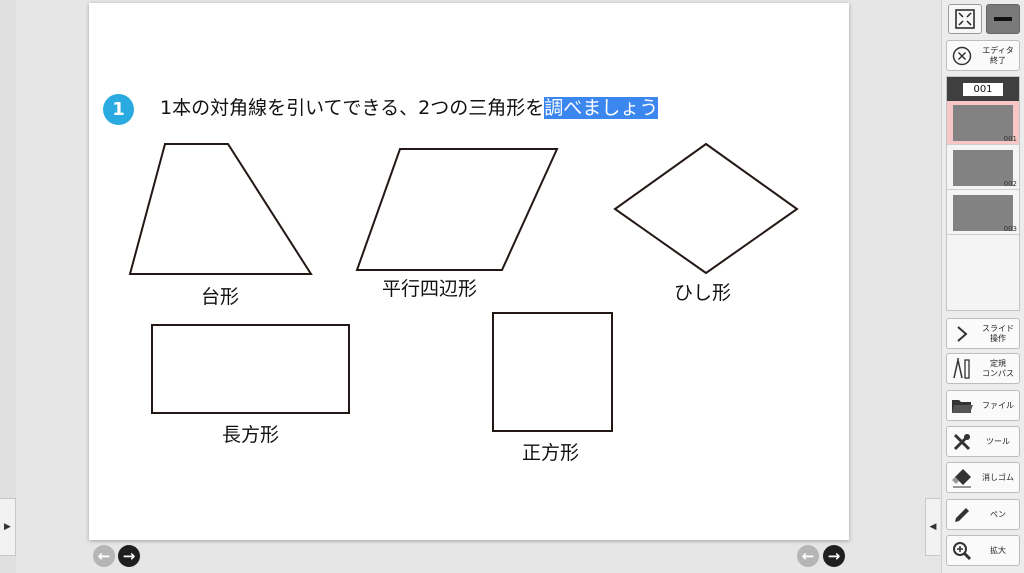 Image resolution: width=1024 pixels, height=573 pixels. Describe the element at coordinates (552, 372) in the screenshot. I see `square-shape` at that location.